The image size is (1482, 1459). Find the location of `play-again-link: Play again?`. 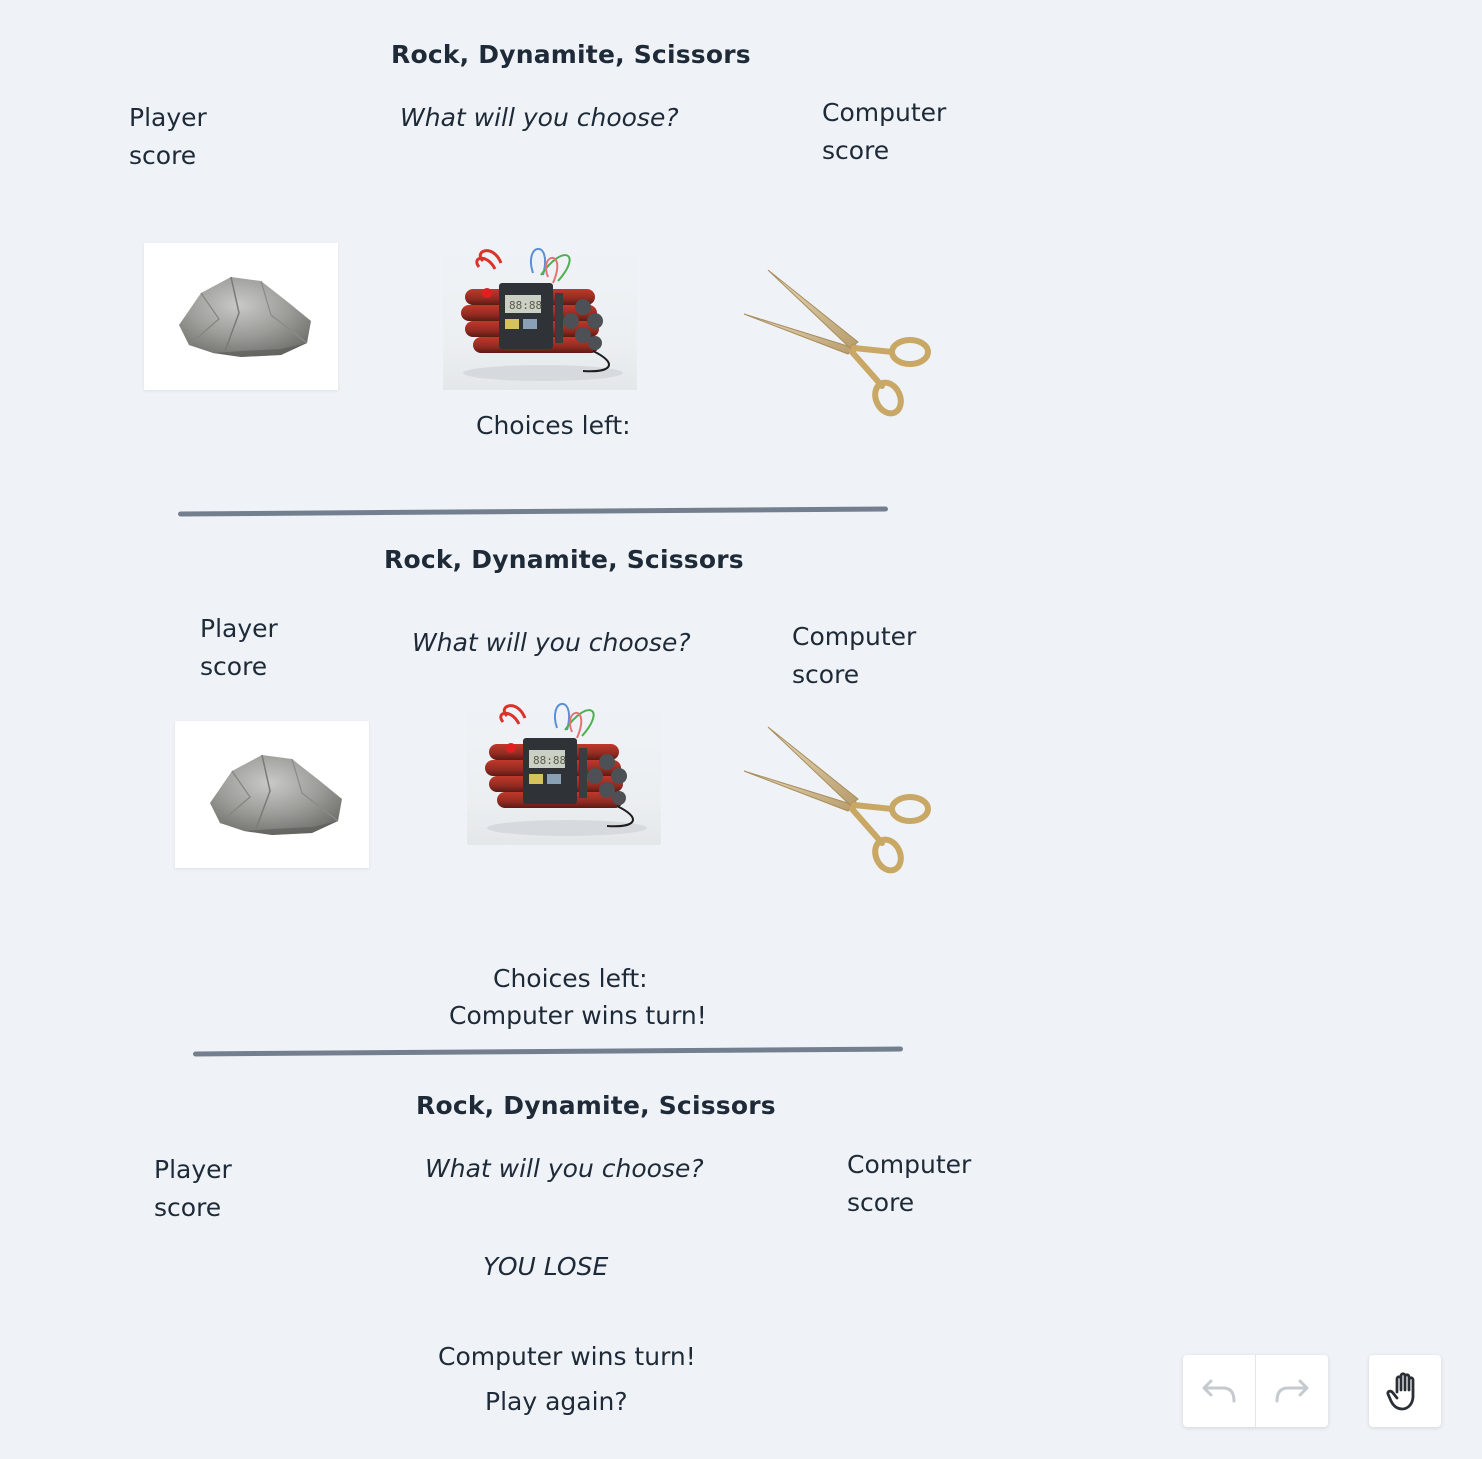

play-again-link: Play again? is located at coordinates (556, 1401).